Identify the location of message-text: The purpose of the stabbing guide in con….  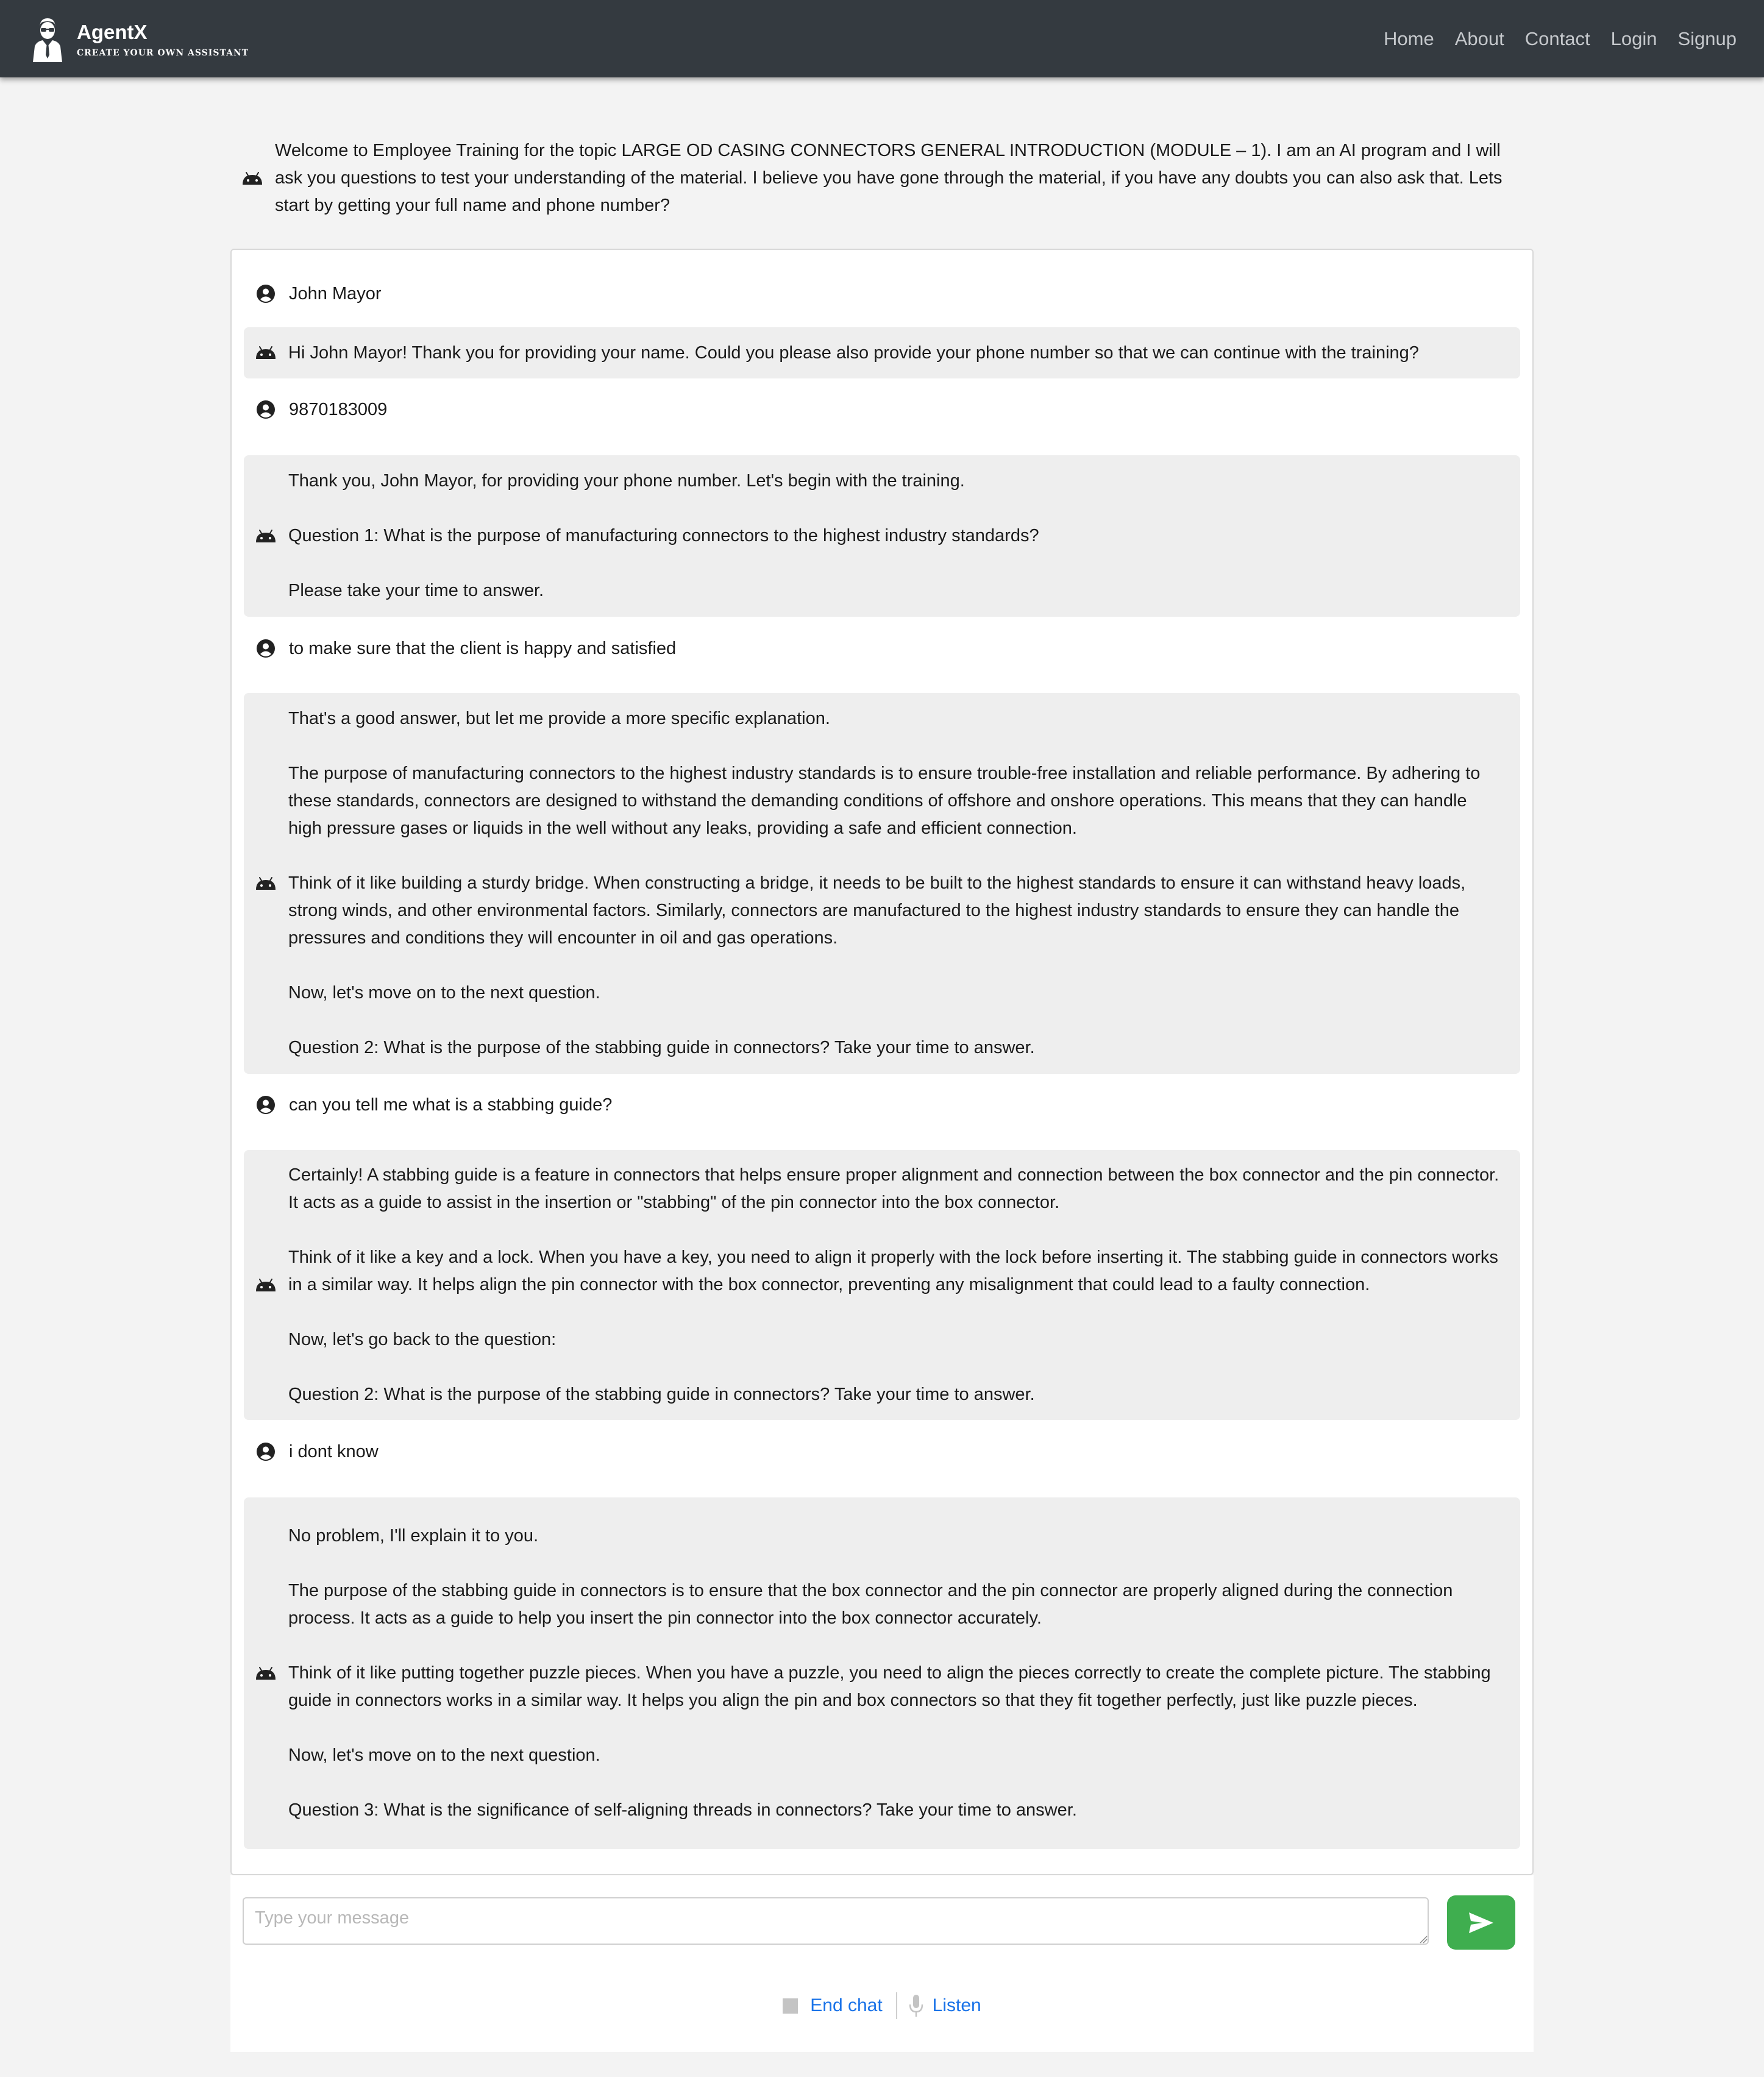
(870, 1604).